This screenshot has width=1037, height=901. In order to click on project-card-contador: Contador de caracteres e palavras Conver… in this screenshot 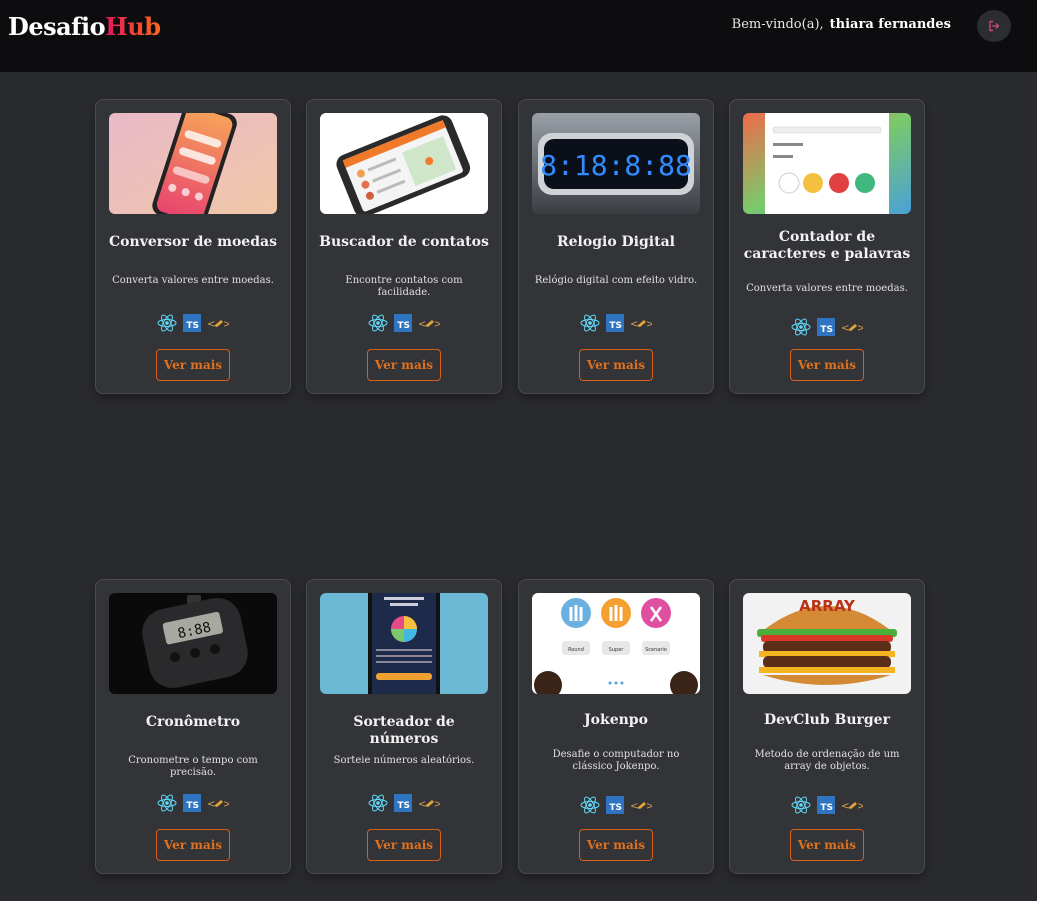, I will do `click(827, 246)`.